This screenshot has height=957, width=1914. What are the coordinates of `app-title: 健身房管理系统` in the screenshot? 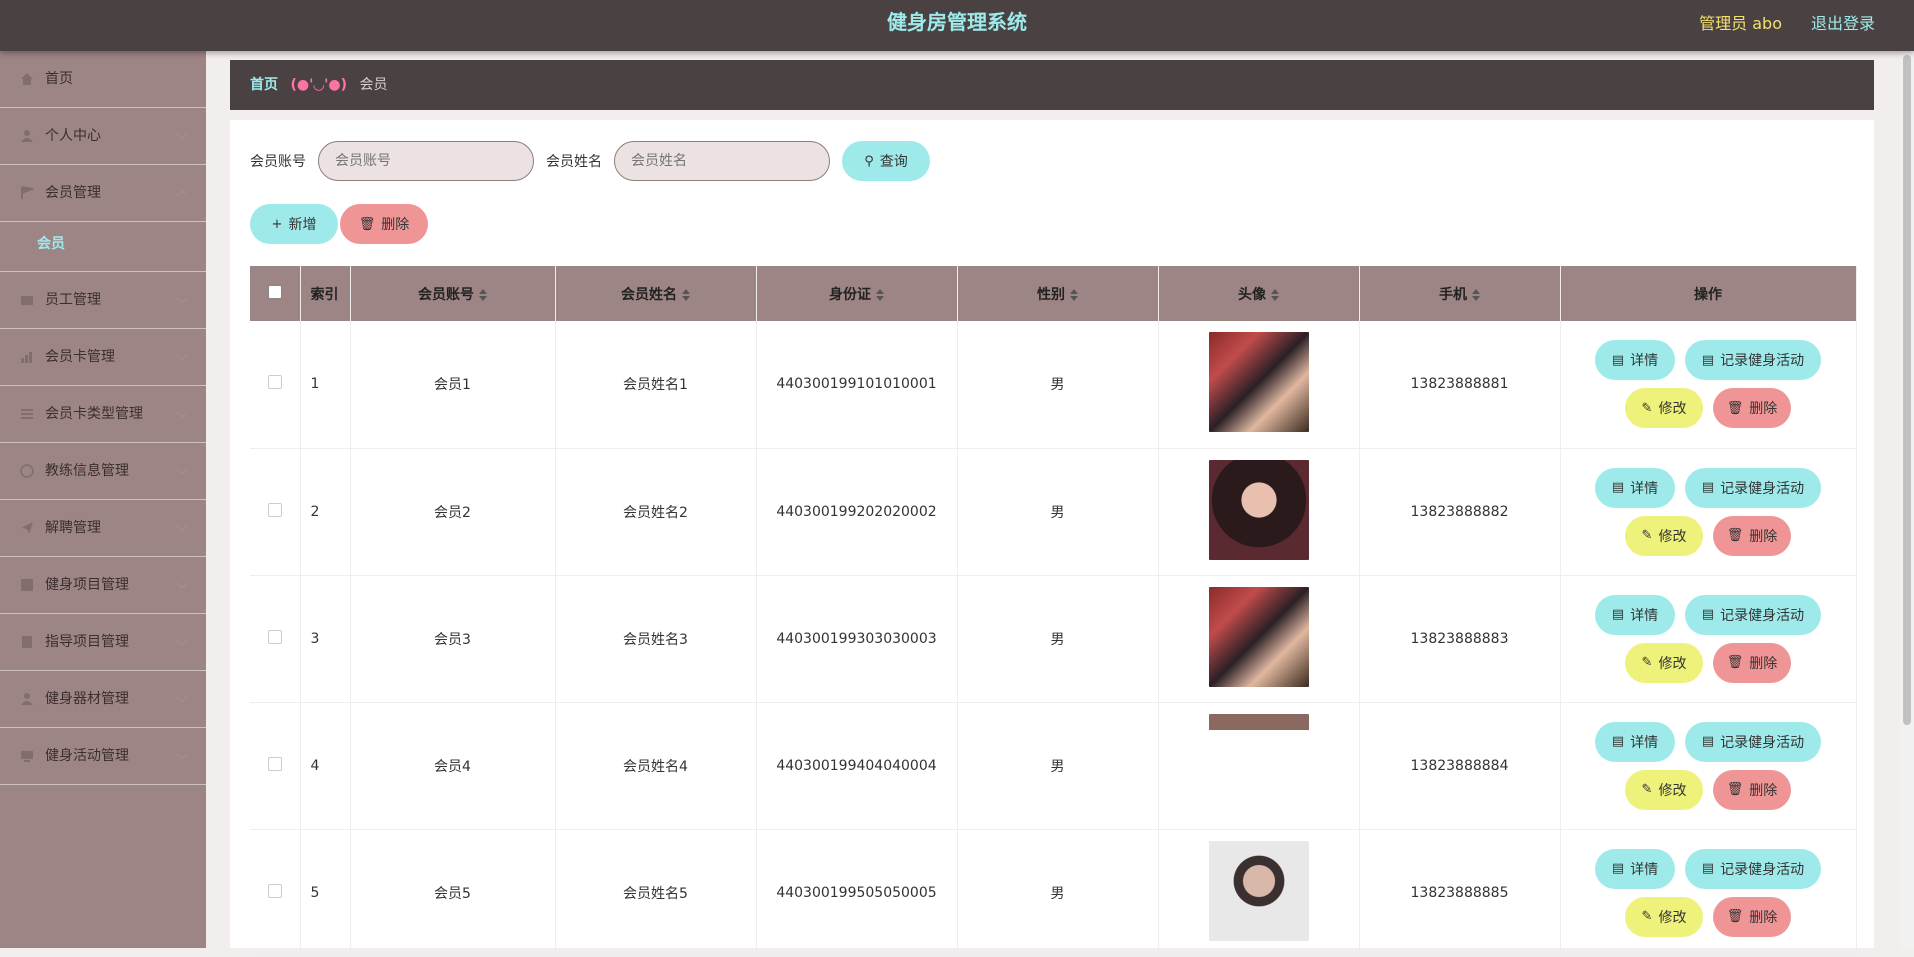 It's located at (957, 22).